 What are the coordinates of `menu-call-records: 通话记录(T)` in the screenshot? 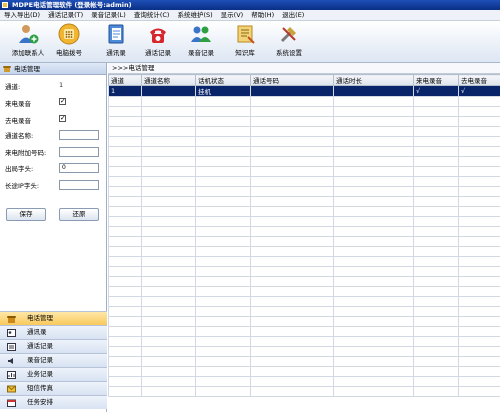 It's located at (65, 15).